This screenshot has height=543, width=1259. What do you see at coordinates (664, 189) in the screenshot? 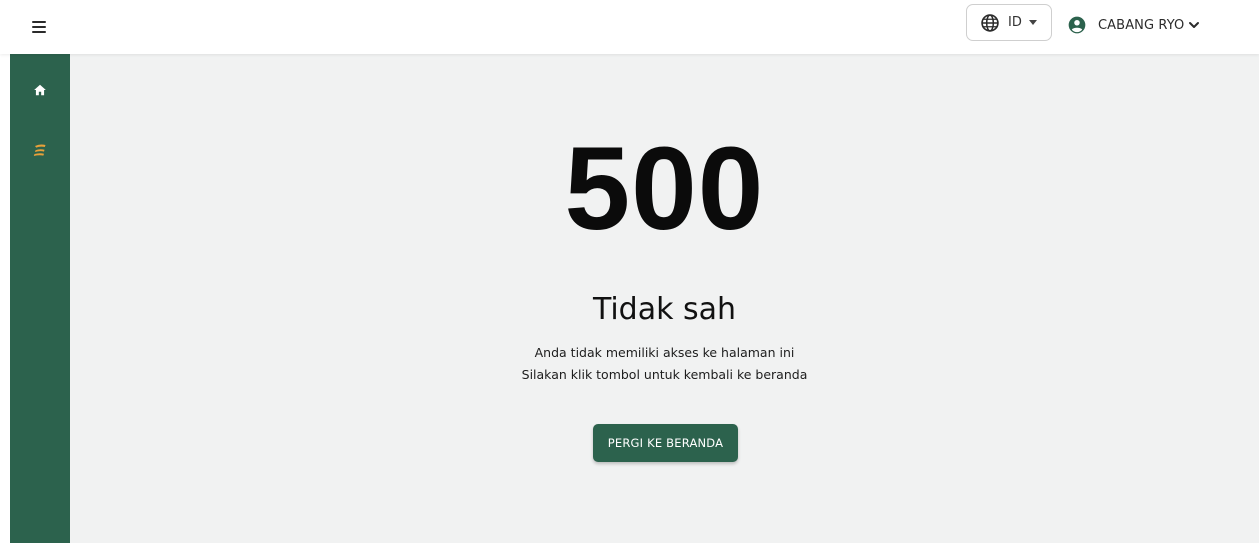
I see `error-code: 500` at bounding box center [664, 189].